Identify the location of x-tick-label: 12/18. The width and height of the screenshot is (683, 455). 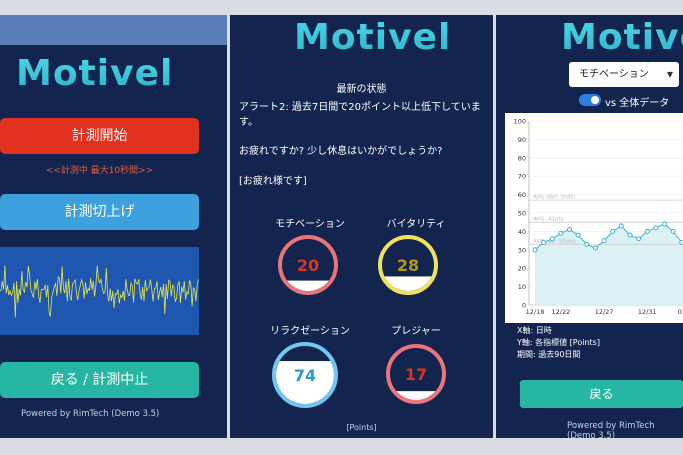
(535, 312).